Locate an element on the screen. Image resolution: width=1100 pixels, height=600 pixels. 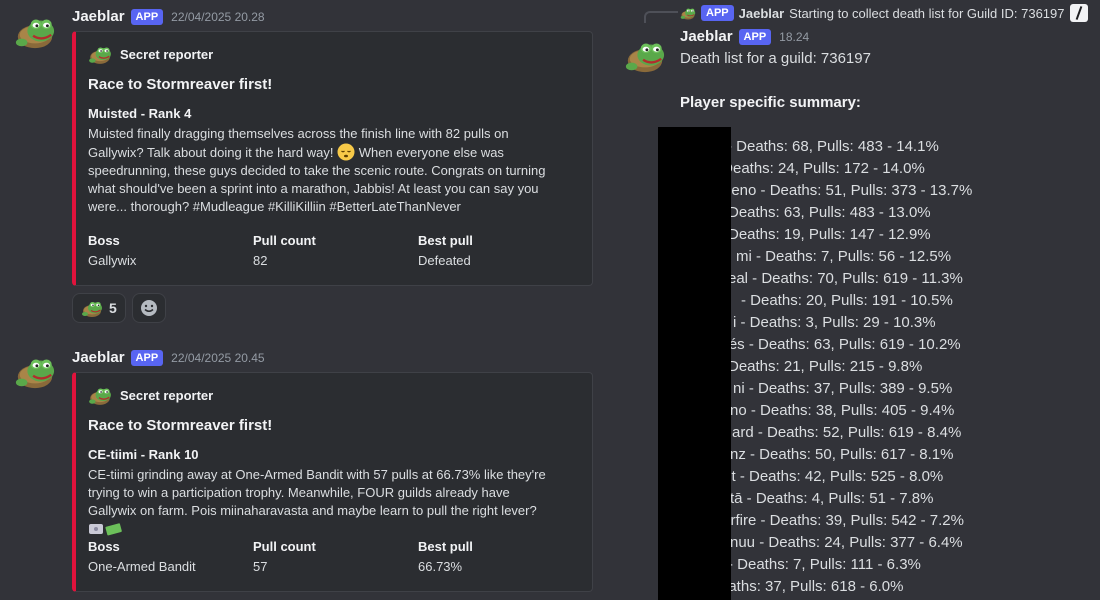
death-list-row: terfire - Deaths: 39, Pulls: 542 - 7.2% is located at coordinates (841, 520).